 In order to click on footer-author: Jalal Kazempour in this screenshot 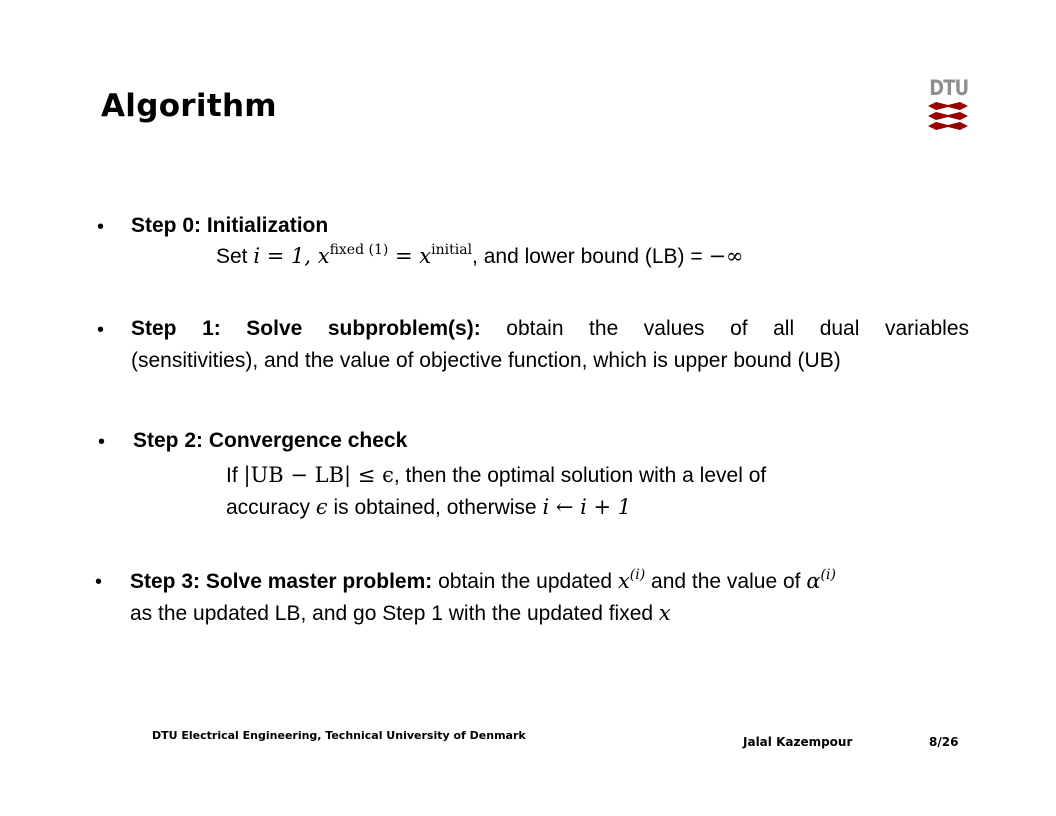, I will do `click(798, 742)`.